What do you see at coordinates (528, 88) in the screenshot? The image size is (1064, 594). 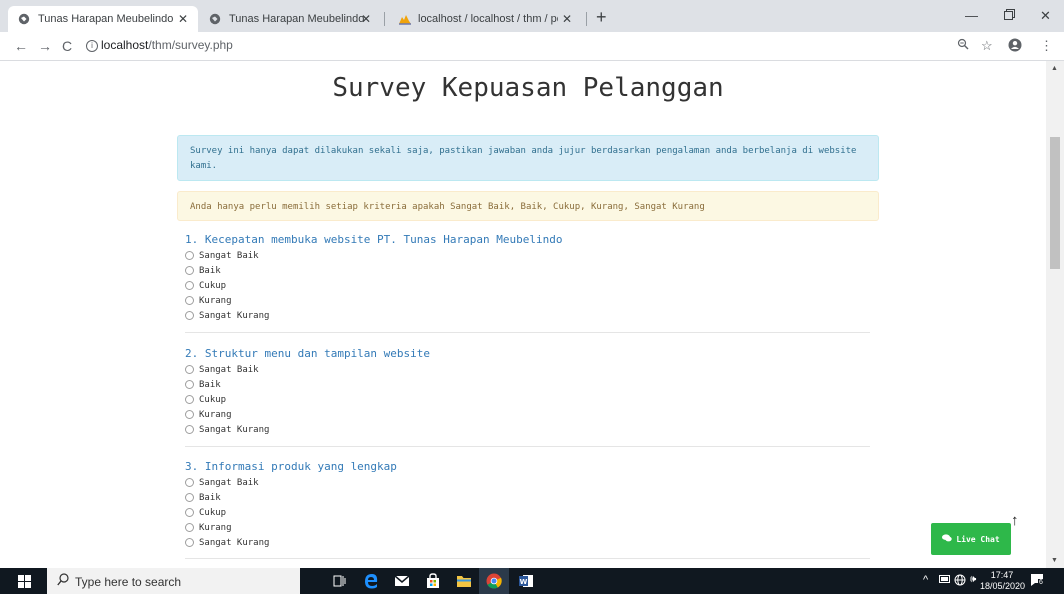 I see `page-title: Survey Kepuasan Pelanggan` at bounding box center [528, 88].